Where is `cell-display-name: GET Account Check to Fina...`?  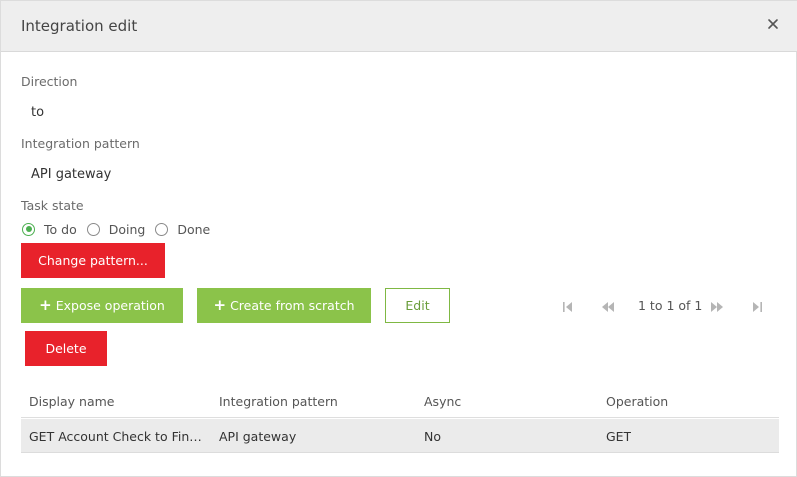 cell-display-name: GET Account Check to Fina... is located at coordinates (117, 436).